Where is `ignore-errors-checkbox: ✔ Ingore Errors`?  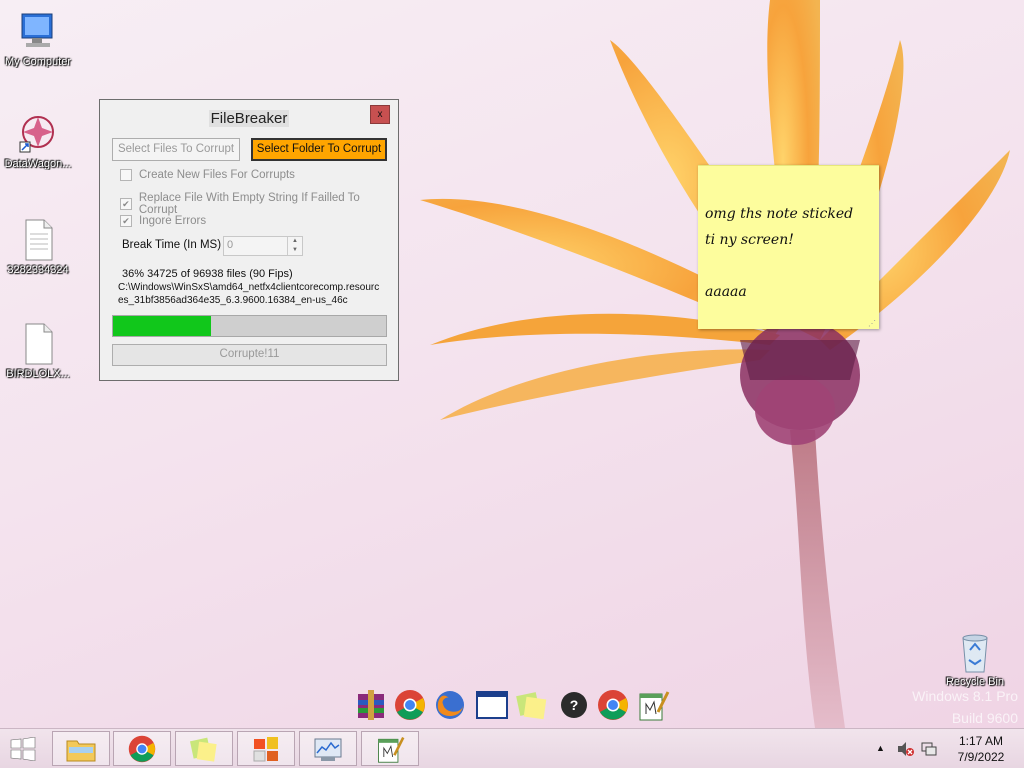
ignore-errors-checkbox: ✔ Ingore Errors is located at coordinates (163, 221).